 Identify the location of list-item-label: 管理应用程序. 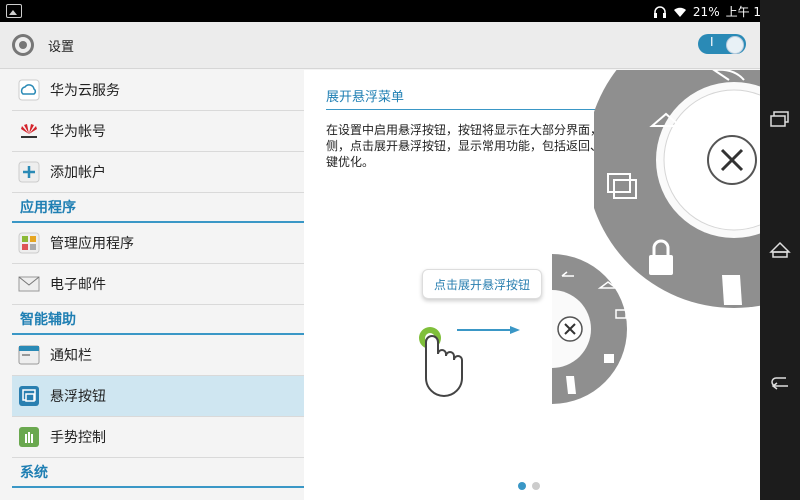
(92, 244).